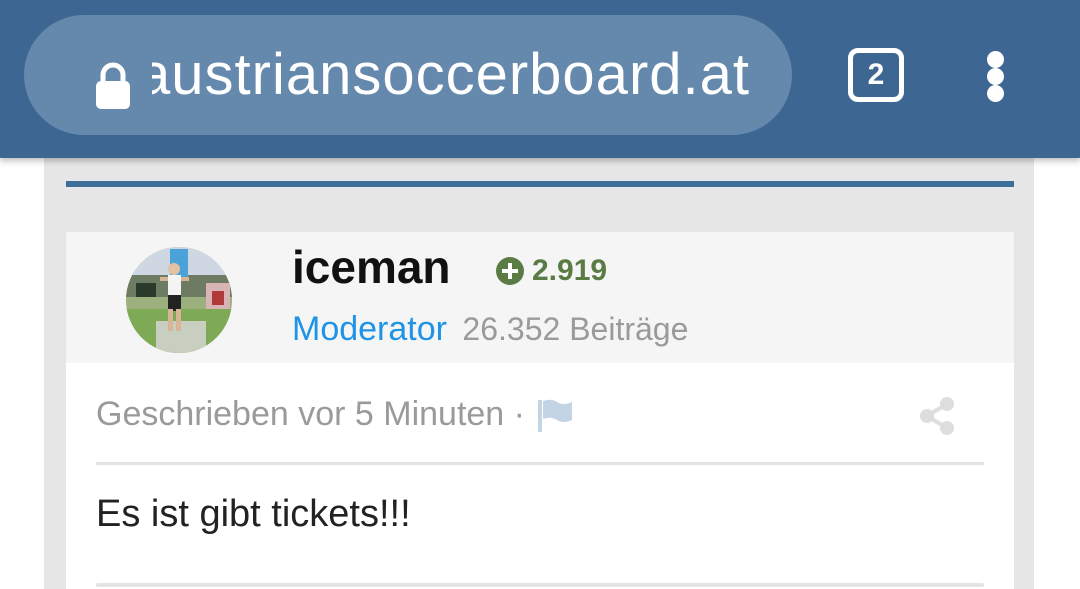 Image resolution: width=1080 pixels, height=589 pixels. I want to click on share-icon, so click(937, 416).